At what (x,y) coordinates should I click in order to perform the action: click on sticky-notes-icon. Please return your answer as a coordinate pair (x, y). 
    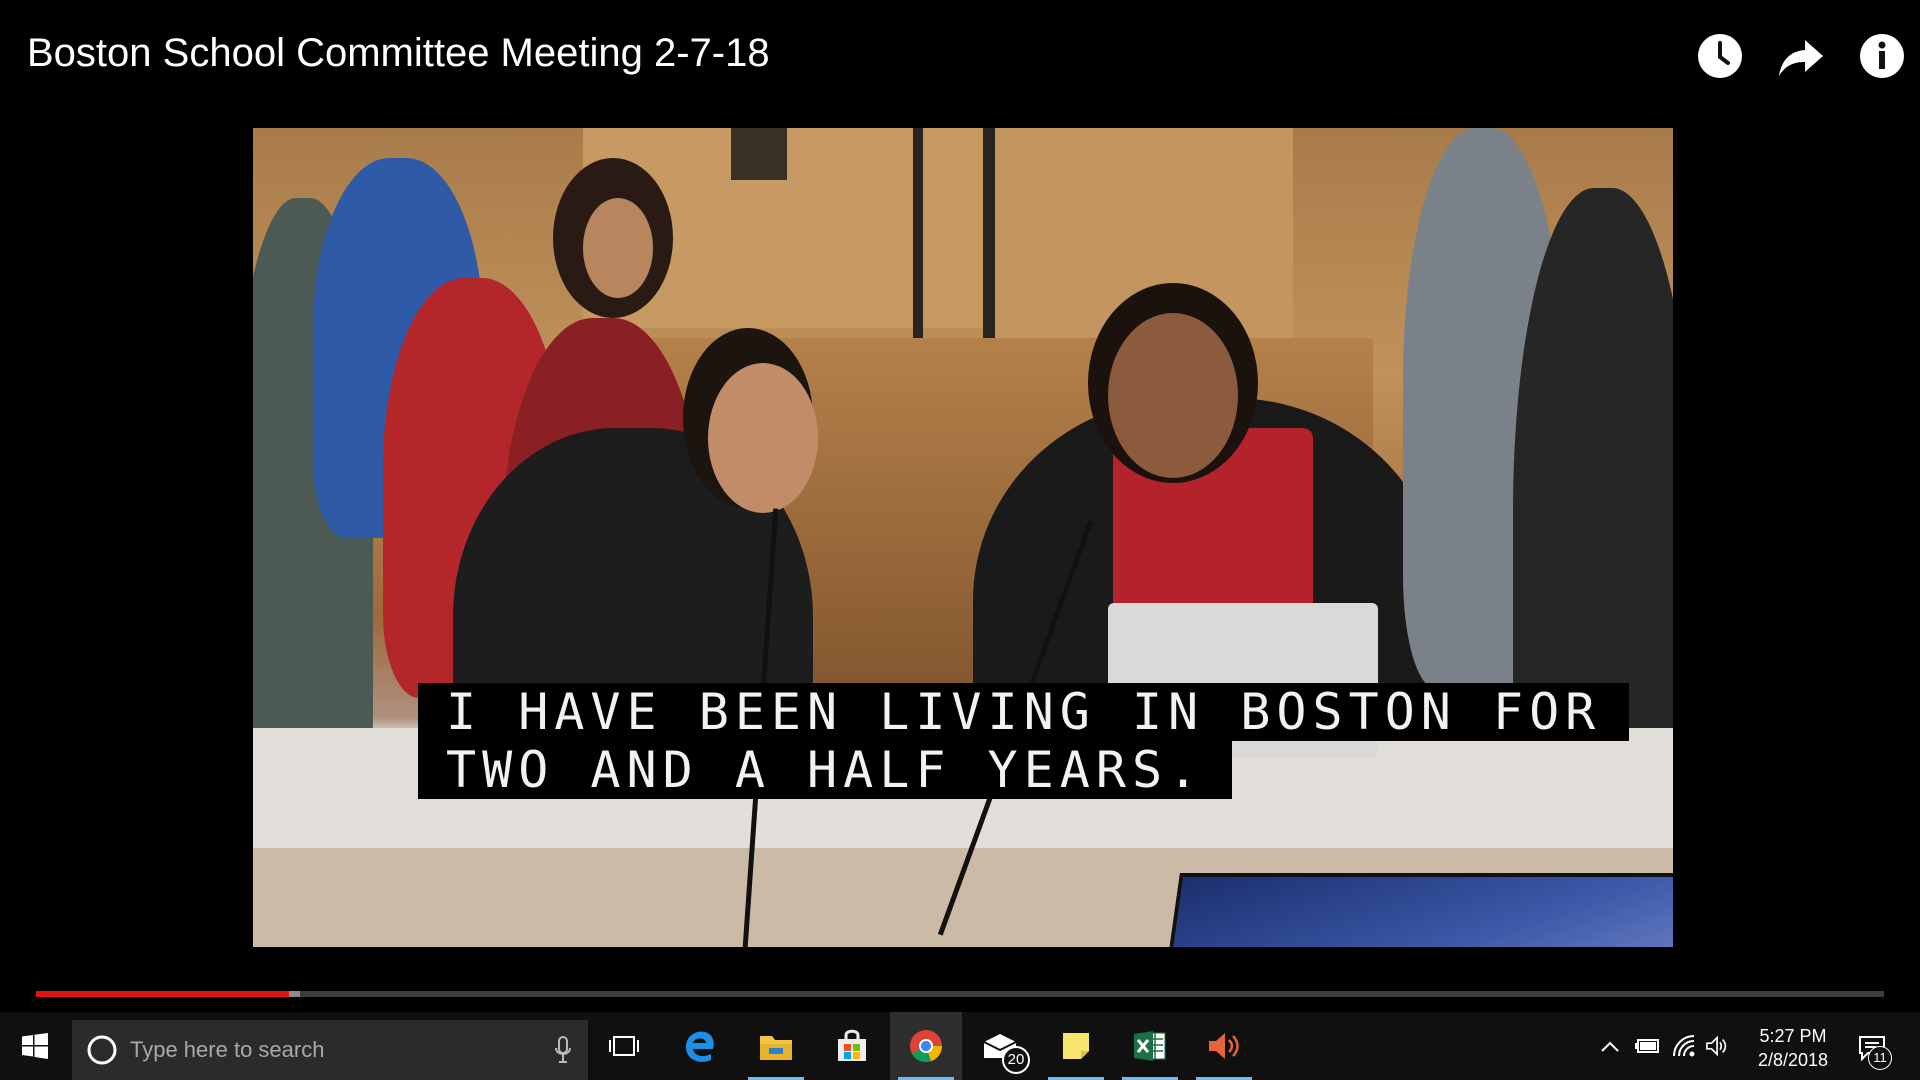
    Looking at the image, I should click on (1076, 1046).